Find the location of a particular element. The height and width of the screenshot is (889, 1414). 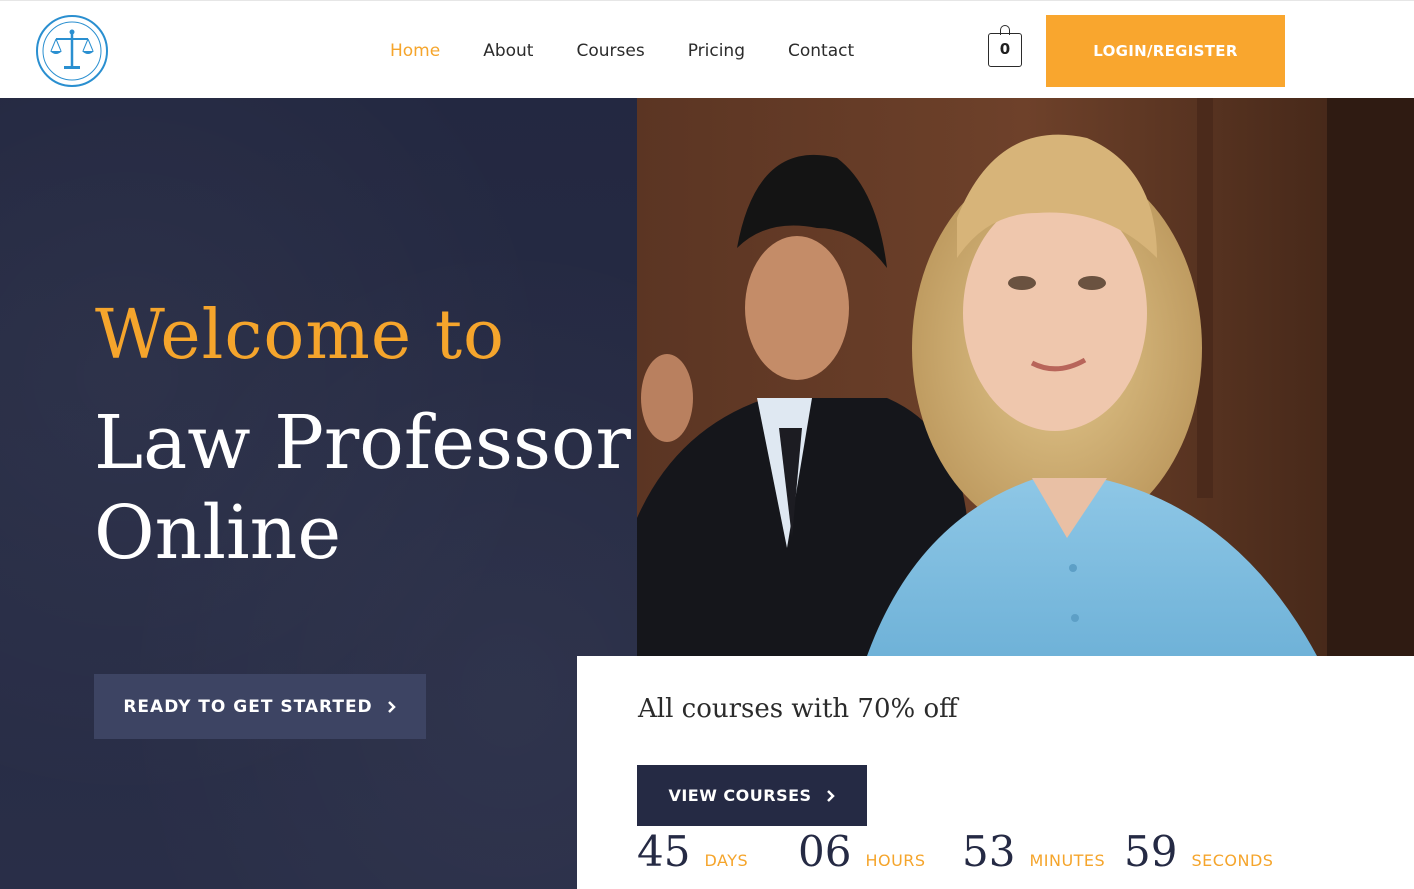

logo is located at coordinates (72, 51).